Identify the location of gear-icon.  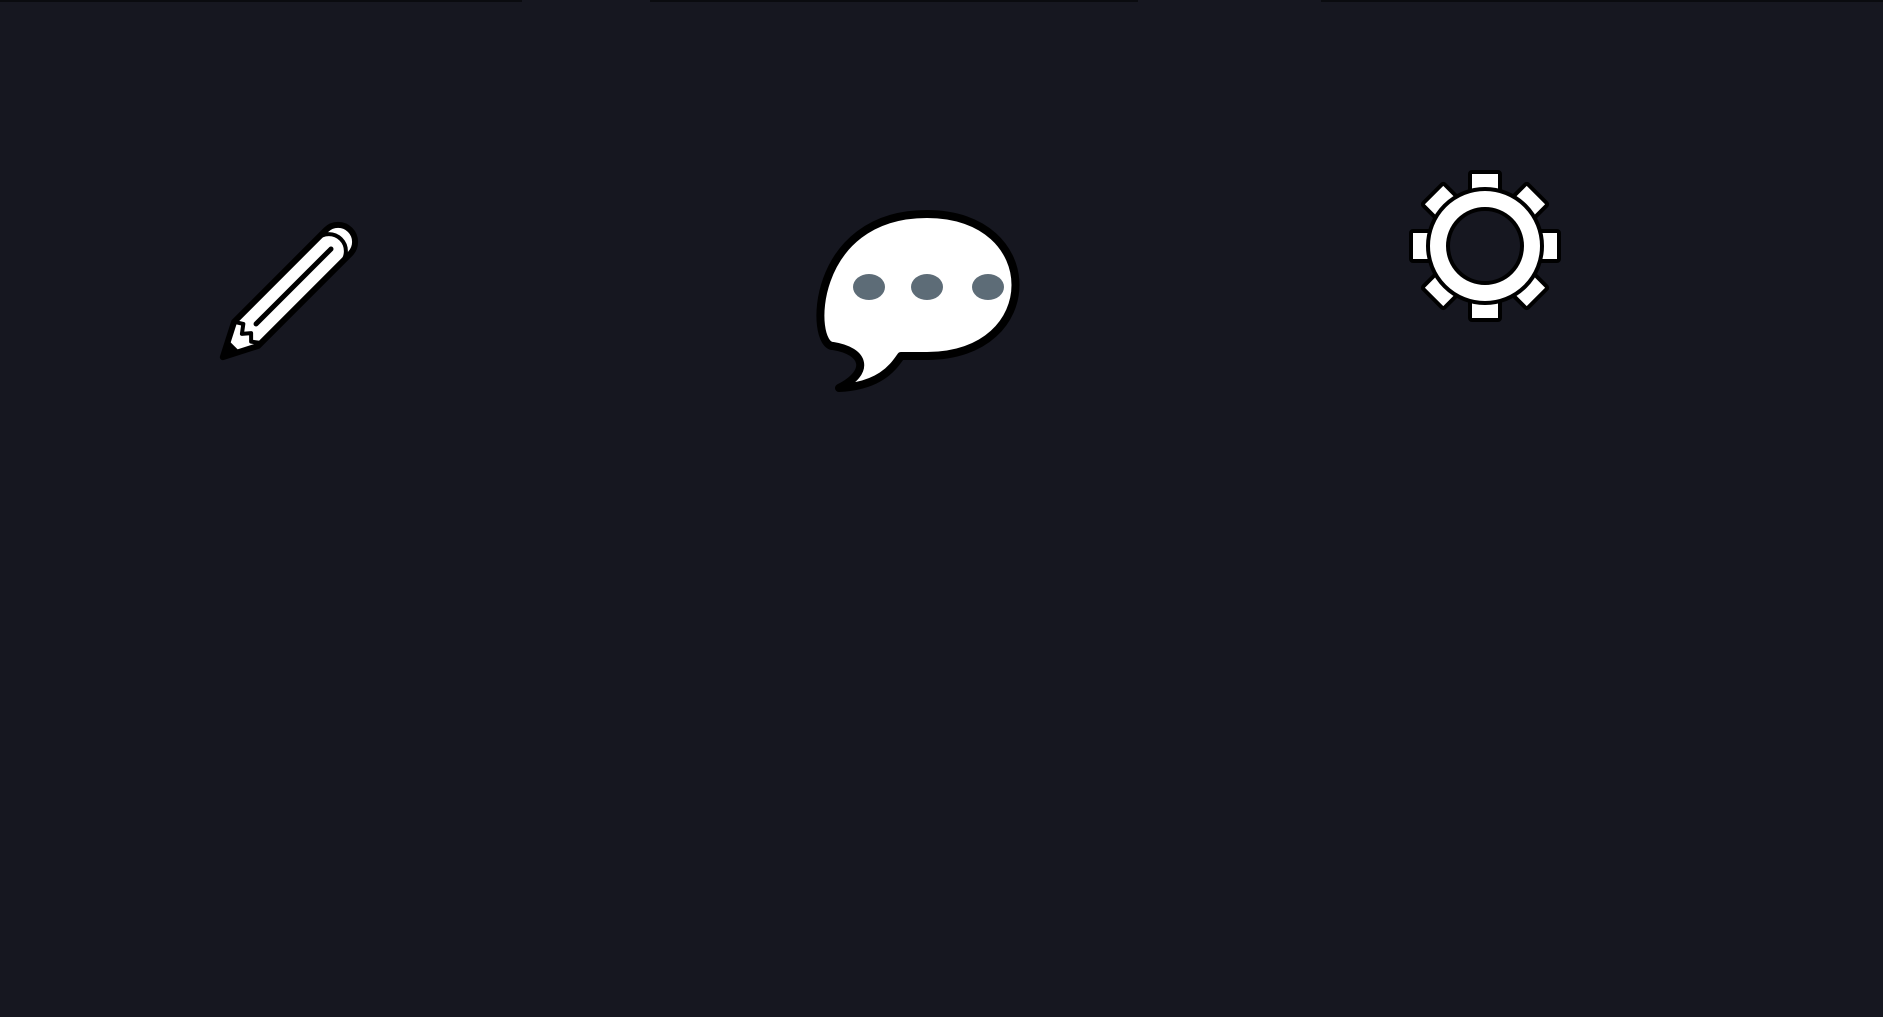
(1485, 246).